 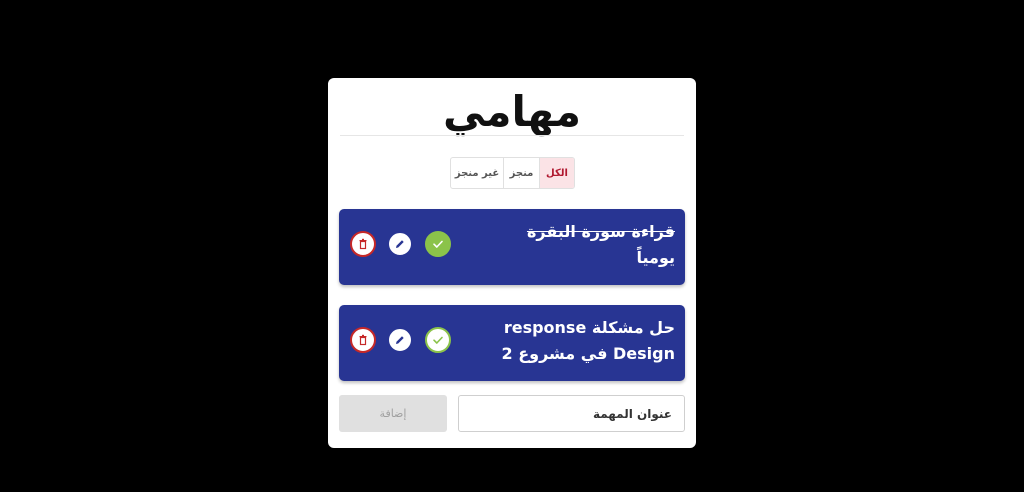 What do you see at coordinates (477, 173) in the screenshot?
I see `filter-undone-button: غير منجز` at bounding box center [477, 173].